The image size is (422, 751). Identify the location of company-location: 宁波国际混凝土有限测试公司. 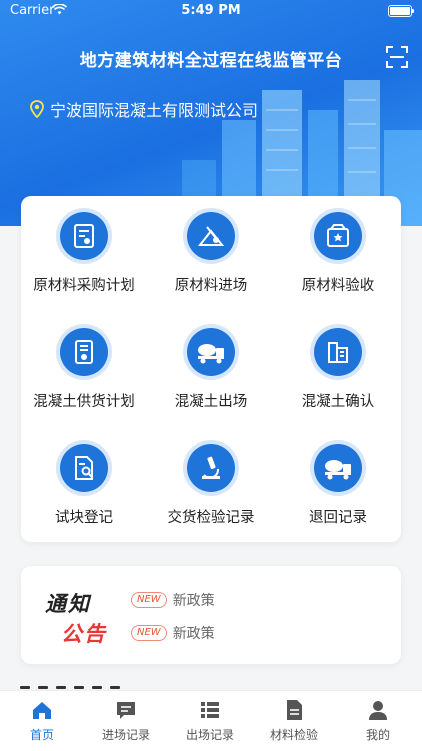
(144, 109).